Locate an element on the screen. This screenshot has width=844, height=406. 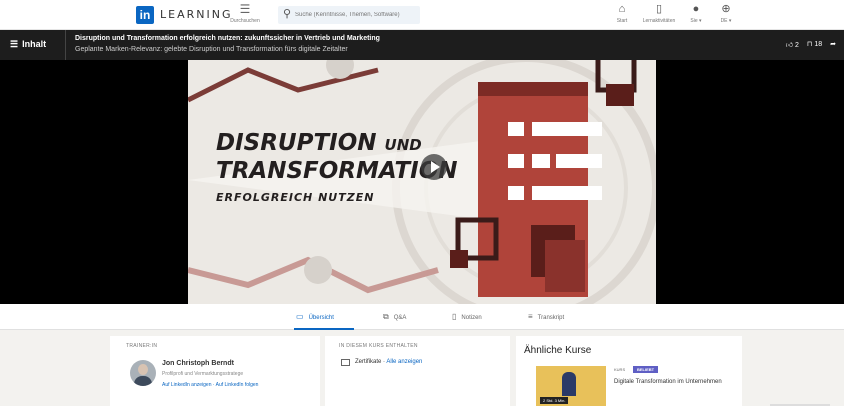
nav-learning-label: Lernaktivitäten is located at coordinates (659, 21).